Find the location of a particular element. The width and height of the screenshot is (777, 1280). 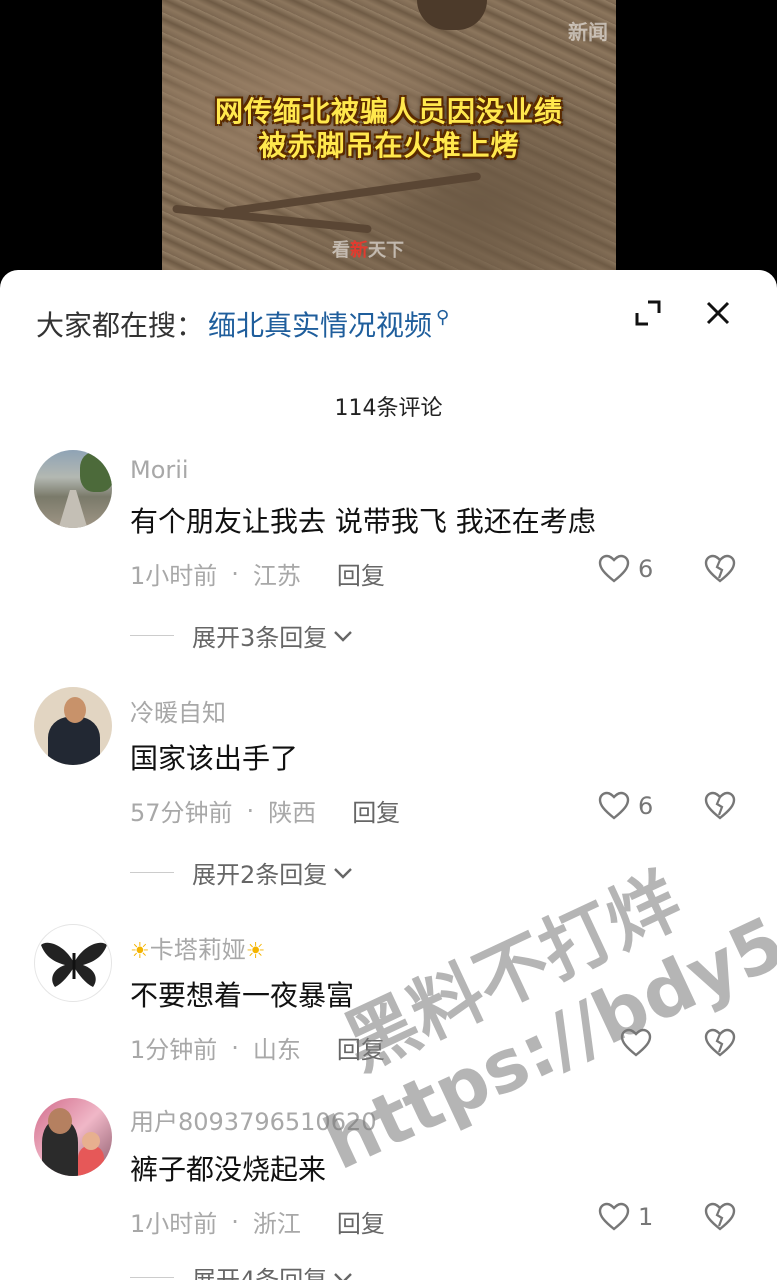

comment-content: 裤子都没烧起来 is located at coordinates (228, 1168).